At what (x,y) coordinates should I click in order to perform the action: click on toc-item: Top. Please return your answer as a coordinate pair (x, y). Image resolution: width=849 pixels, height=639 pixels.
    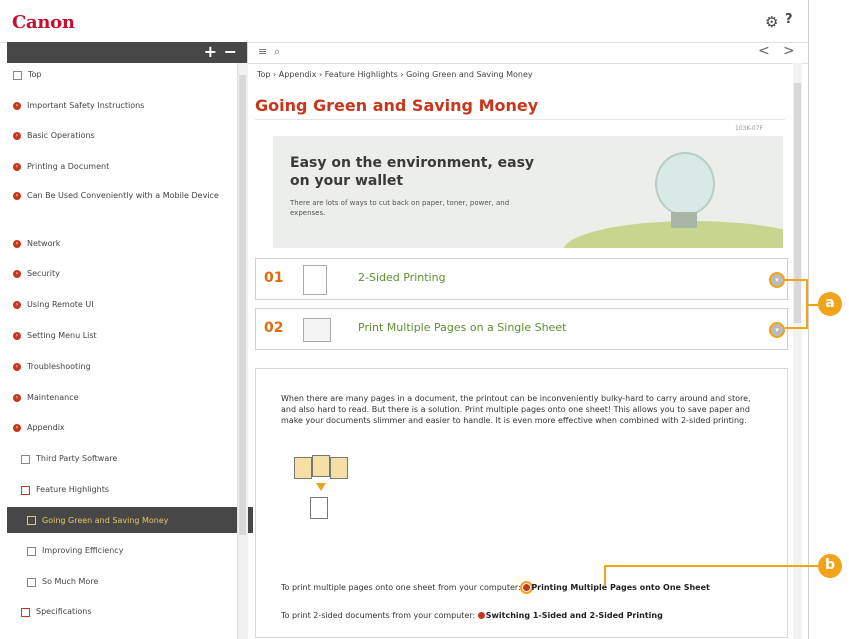
    Looking at the image, I should click on (123, 75).